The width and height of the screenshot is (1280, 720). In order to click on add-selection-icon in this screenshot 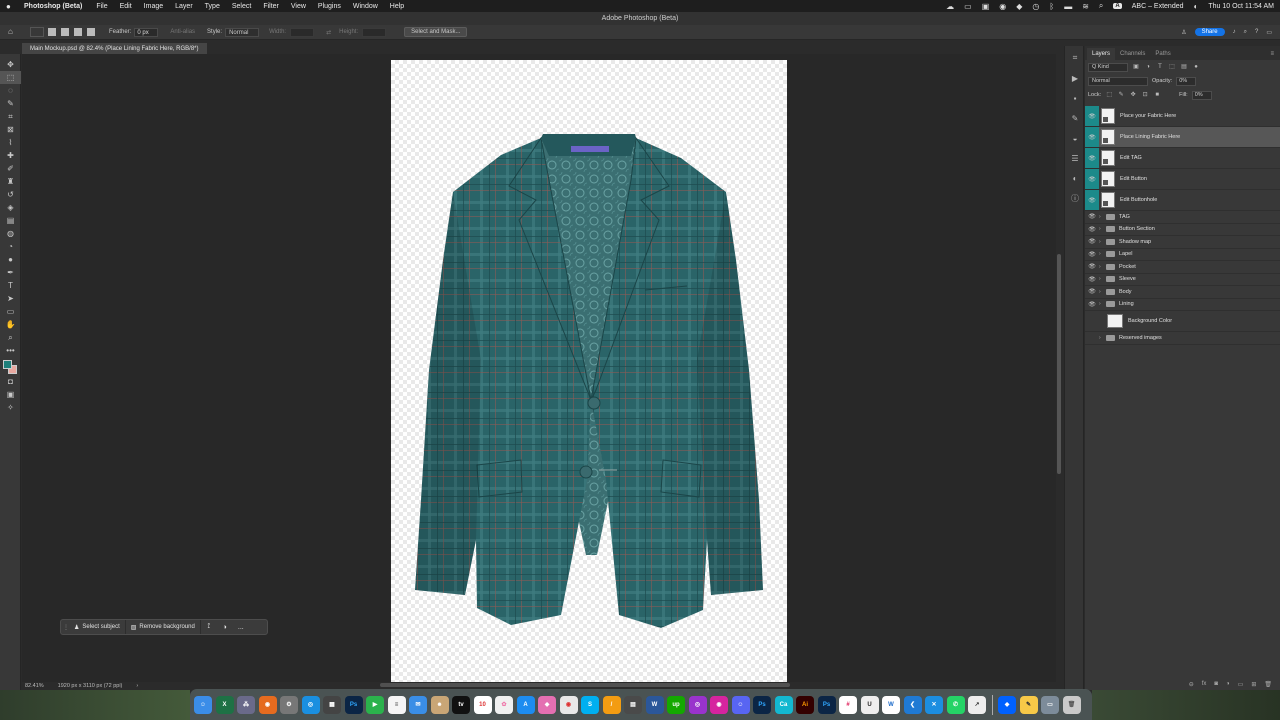, I will do `click(65, 32)`.